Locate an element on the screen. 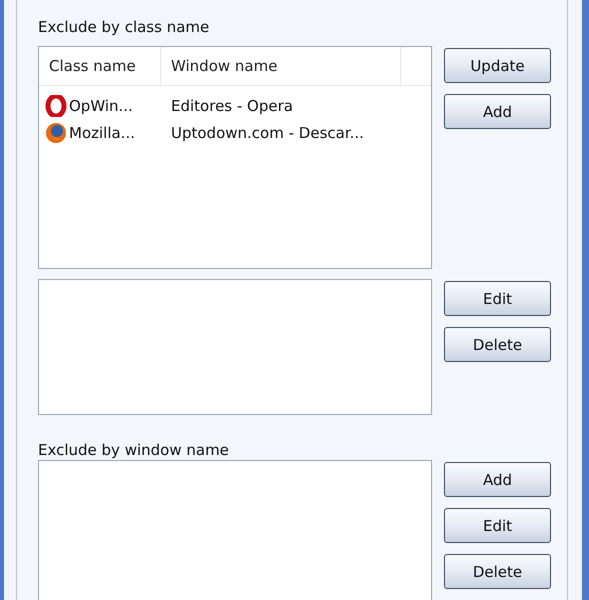 The image size is (589, 600). section-label: Exclude by window name is located at coordinates (134, 451).